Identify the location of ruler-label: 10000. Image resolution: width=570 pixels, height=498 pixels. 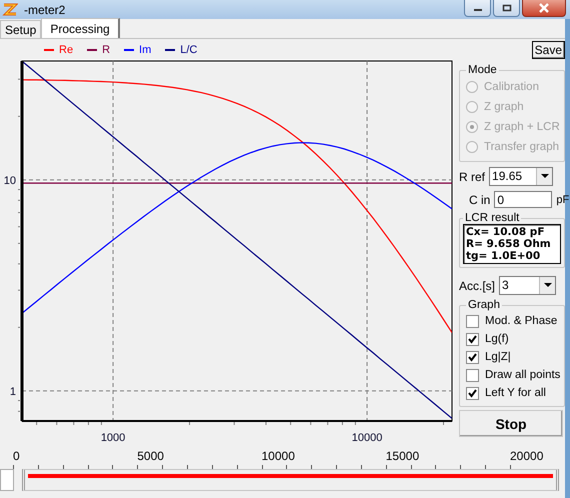
(278, 456).